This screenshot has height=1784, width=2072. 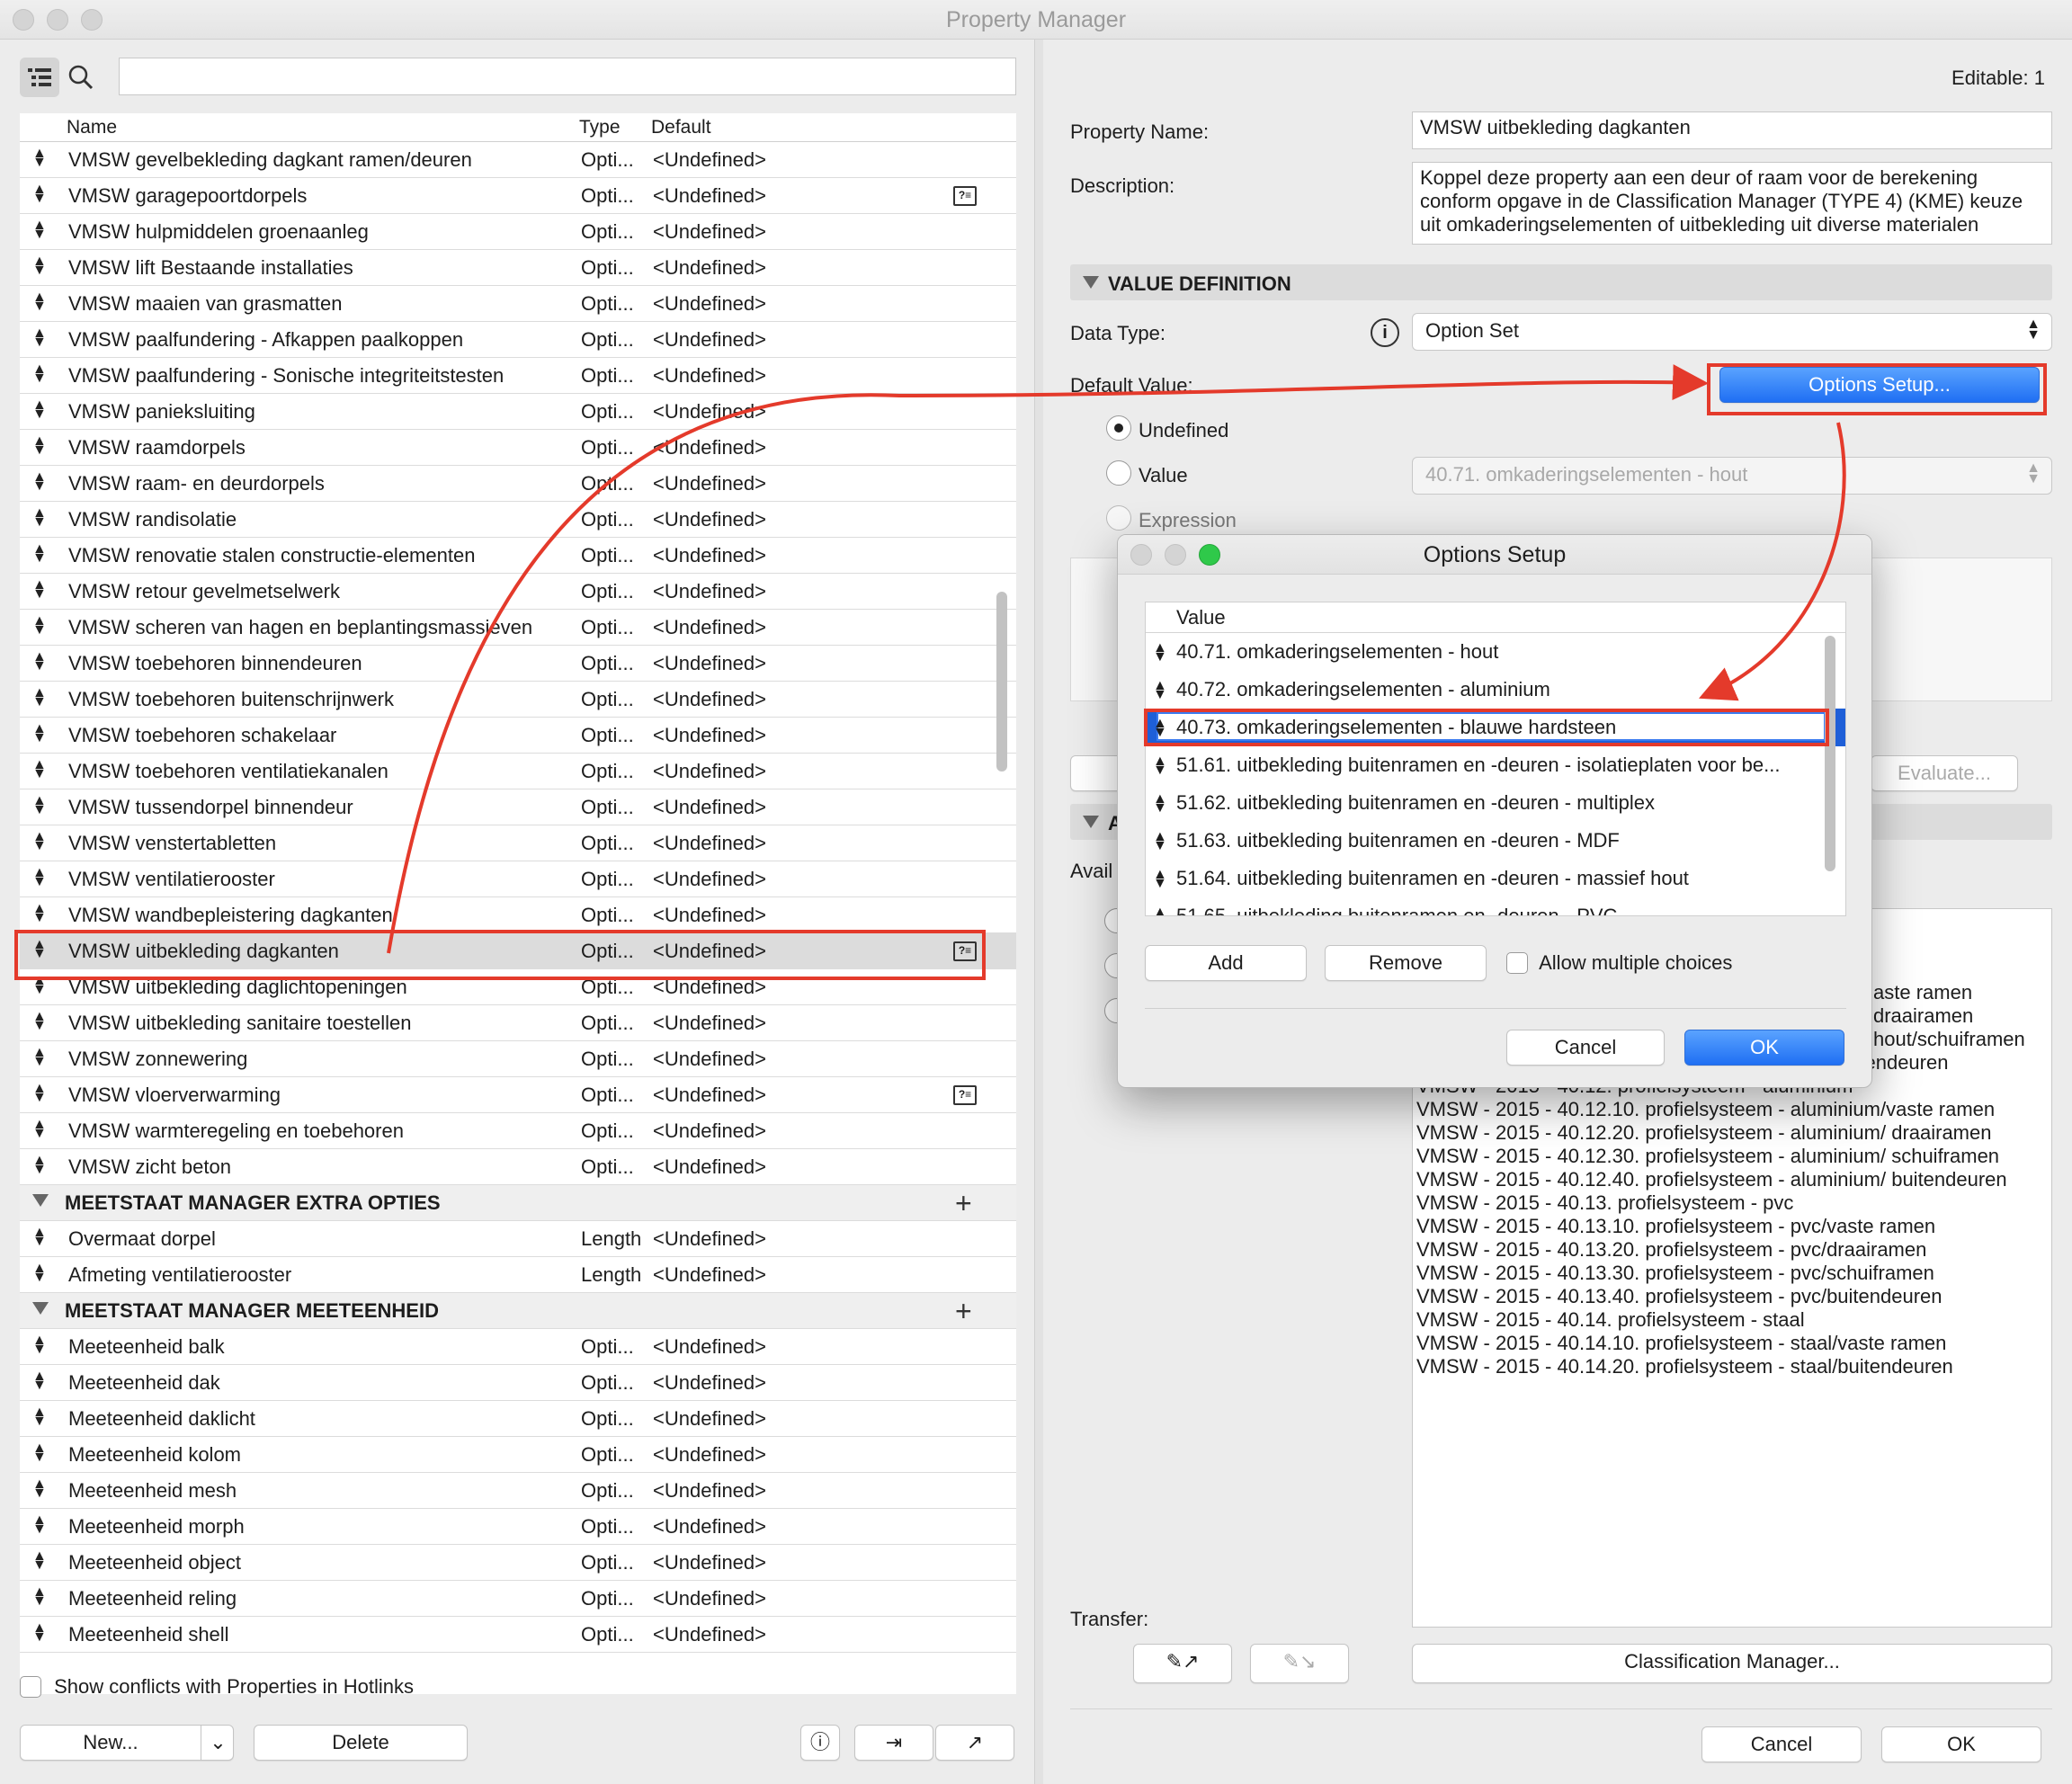 I want to click on add-property-icon: +, so click(x=963, y=1203).